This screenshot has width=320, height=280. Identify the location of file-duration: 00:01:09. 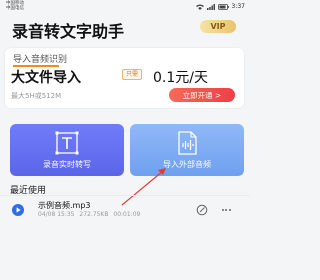
(127, 214).